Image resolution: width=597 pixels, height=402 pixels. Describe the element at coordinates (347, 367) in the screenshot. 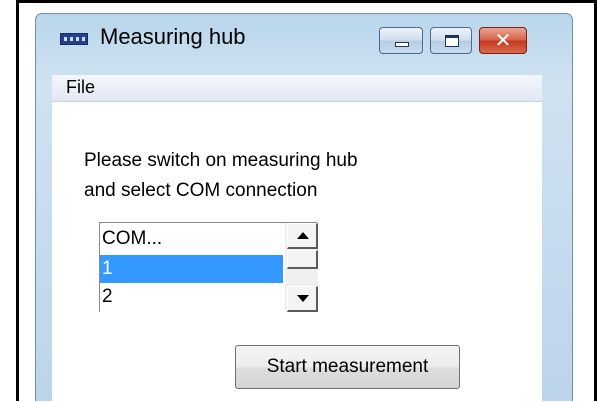

I see `start-measurement-button: Start measurement` at that location.